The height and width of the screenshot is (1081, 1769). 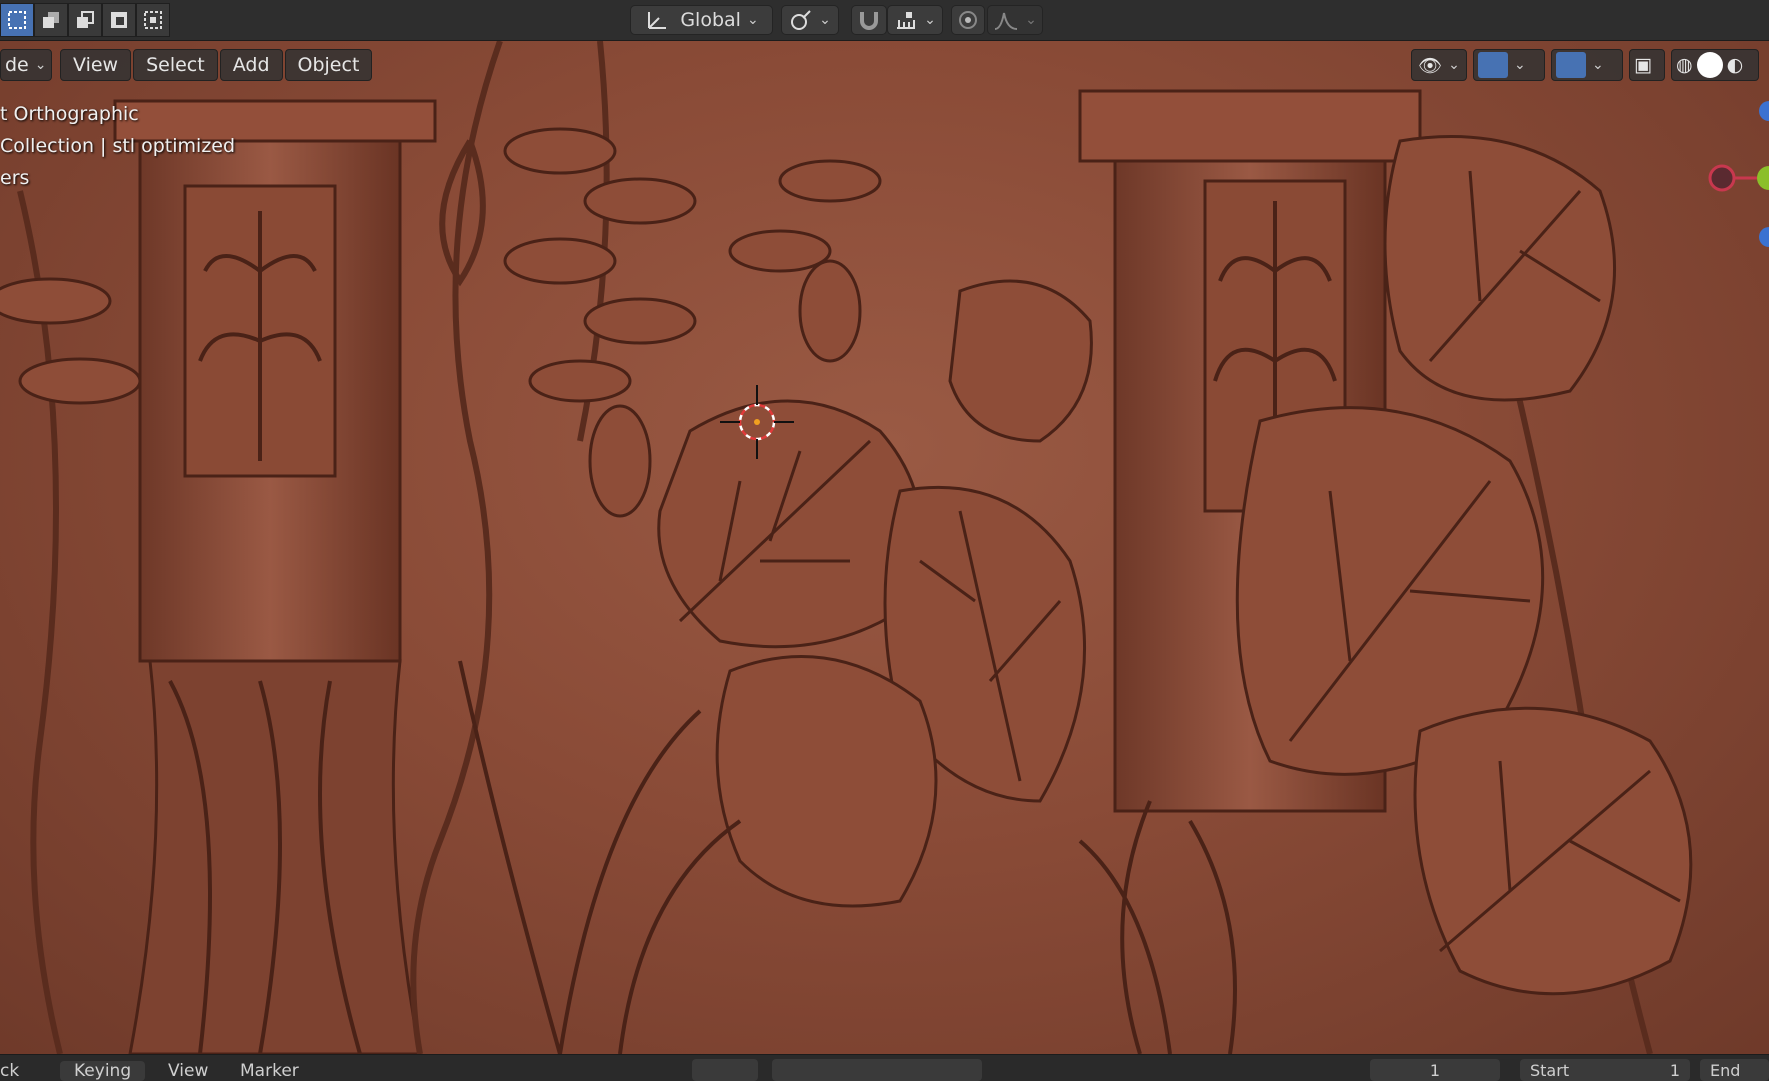 I want to click on material-shading-icon: ◐, so click(x=1735, y=65).